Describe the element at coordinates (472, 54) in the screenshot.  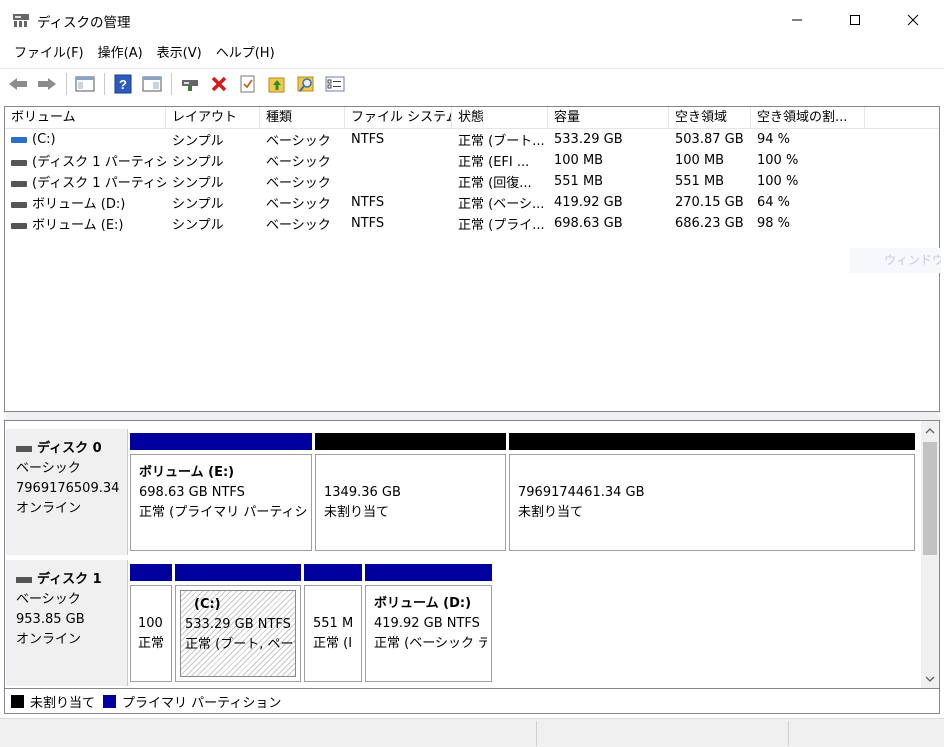
I see `menu-bar: ファイル(F) 操作(A) 表示(V) ヘルプ(H)` at that location.